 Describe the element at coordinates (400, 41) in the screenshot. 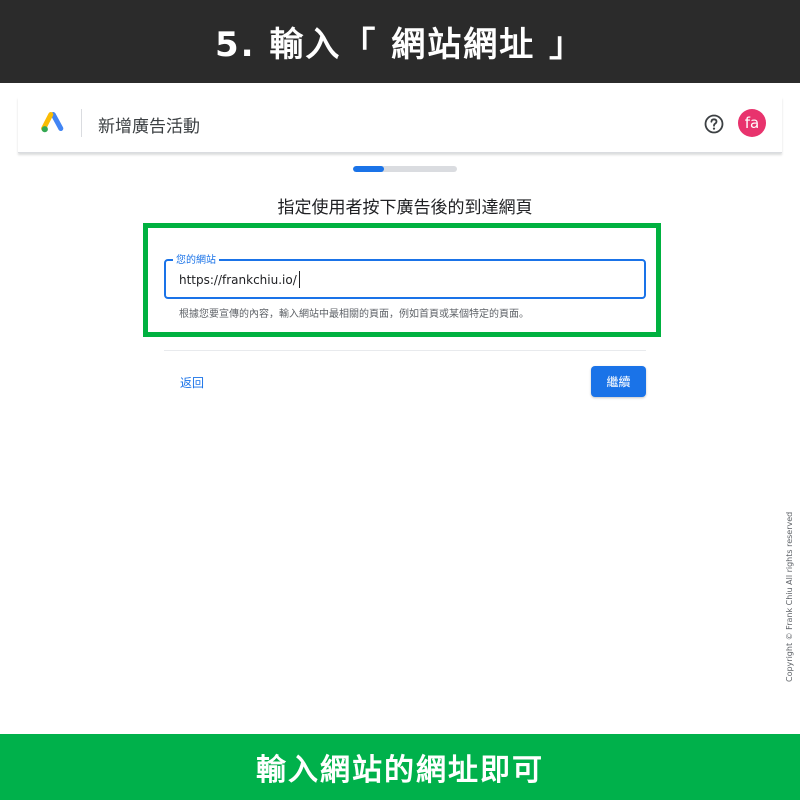

I see `top-banner-title: 5. 輸入「 網站網址 」` at that location.